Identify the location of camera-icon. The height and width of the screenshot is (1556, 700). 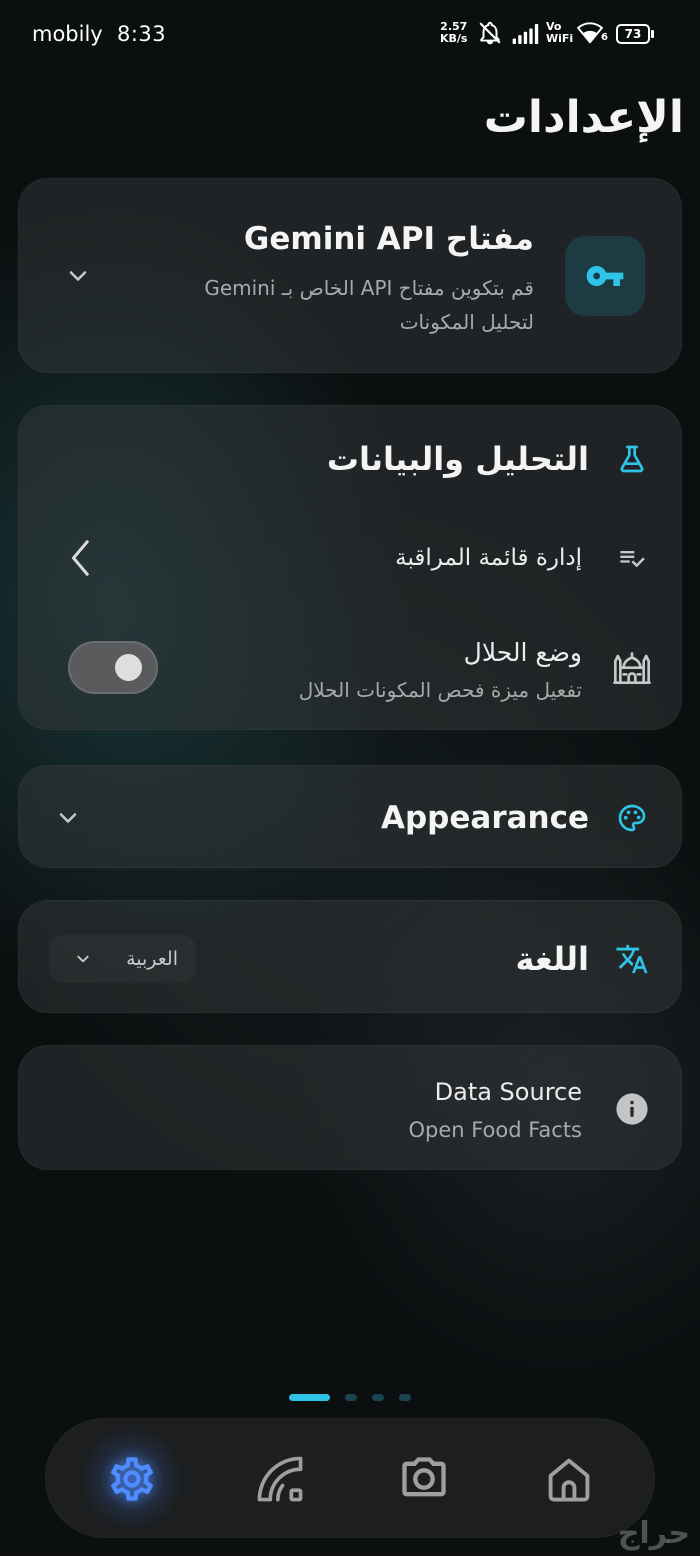
(424, 1477).